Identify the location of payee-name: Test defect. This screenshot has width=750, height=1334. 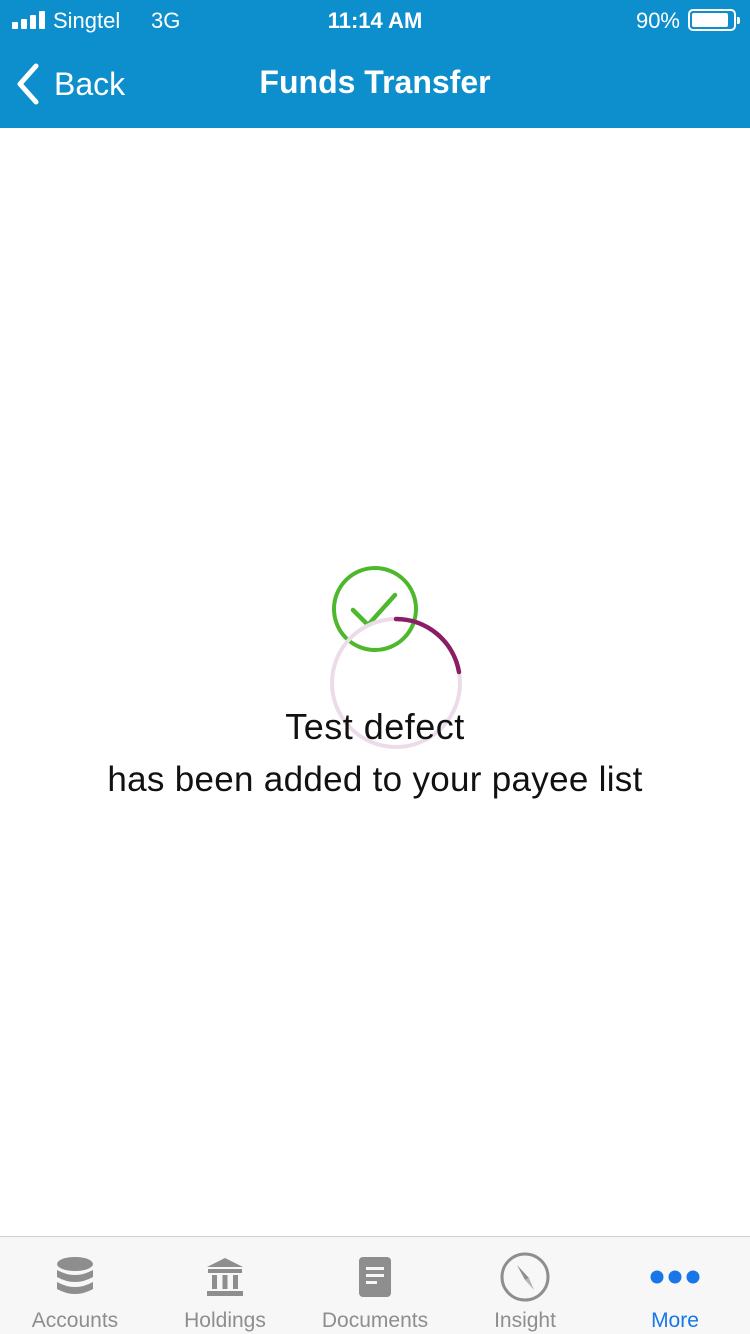
(375, 726).